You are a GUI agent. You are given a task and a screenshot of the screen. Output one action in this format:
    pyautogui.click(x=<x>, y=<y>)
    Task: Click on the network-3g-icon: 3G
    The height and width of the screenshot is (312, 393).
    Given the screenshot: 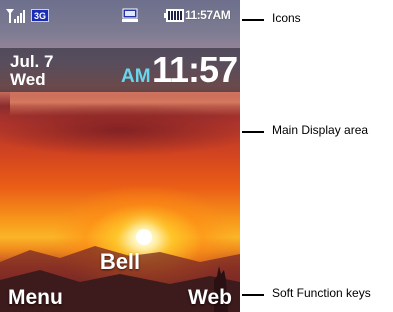 What is the action you would take?
    pyautogui.click(x=40, y=15)
    